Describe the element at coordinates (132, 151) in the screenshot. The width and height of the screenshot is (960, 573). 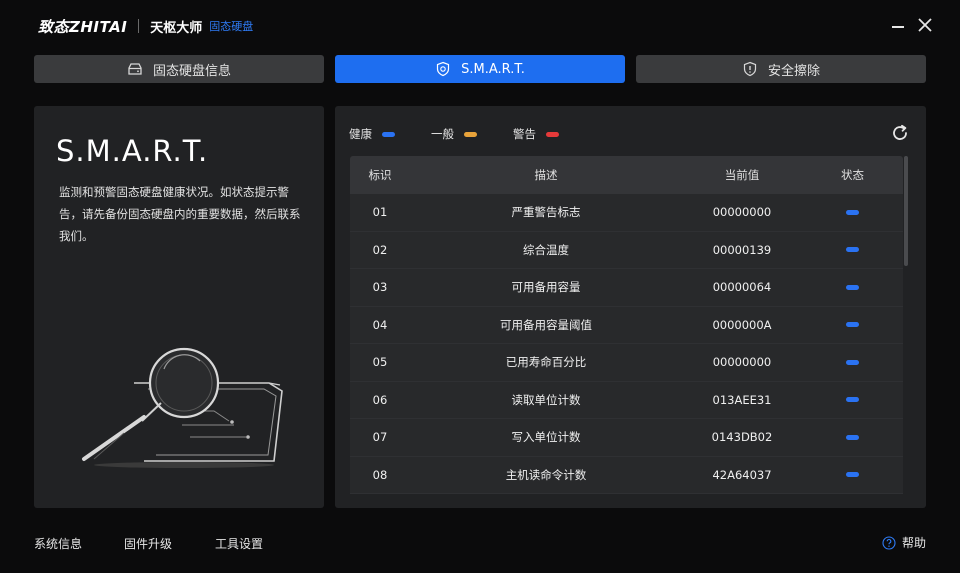
I see `smart-title: S.M.A.R.T.` at that location.